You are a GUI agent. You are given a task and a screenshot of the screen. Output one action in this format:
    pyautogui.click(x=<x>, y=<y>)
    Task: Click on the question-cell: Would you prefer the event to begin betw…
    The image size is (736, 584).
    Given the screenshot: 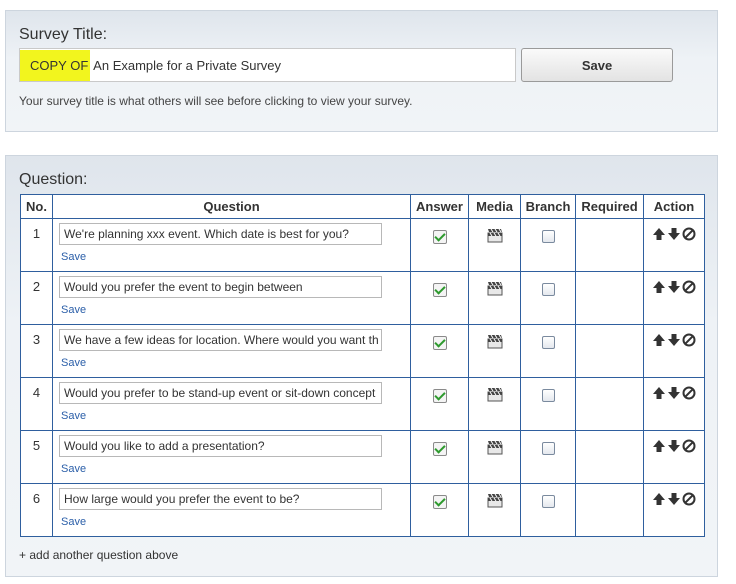 What is the action you would take?
    pyautogui.click(x=231, y=298)
    